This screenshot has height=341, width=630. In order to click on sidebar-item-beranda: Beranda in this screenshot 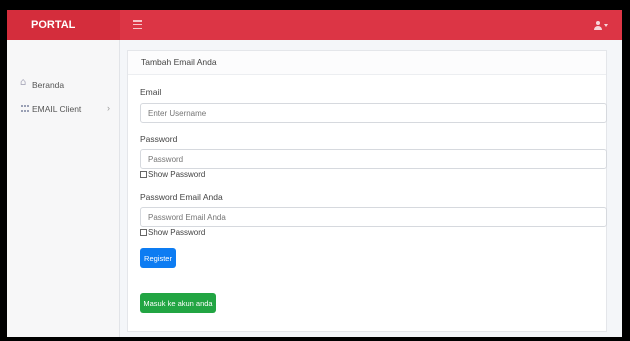, I will do `click(63, 85)`.